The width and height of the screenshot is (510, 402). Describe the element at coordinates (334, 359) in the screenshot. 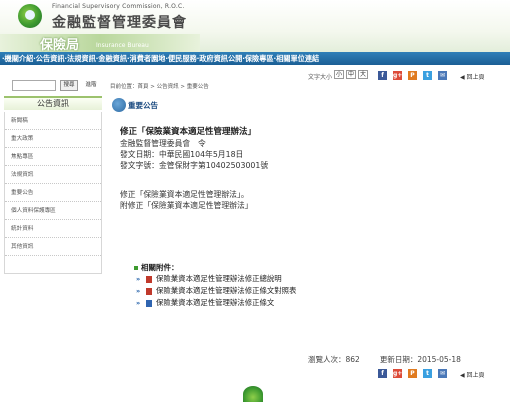

I see `view-count: 瀏覽人次：862` at that location.